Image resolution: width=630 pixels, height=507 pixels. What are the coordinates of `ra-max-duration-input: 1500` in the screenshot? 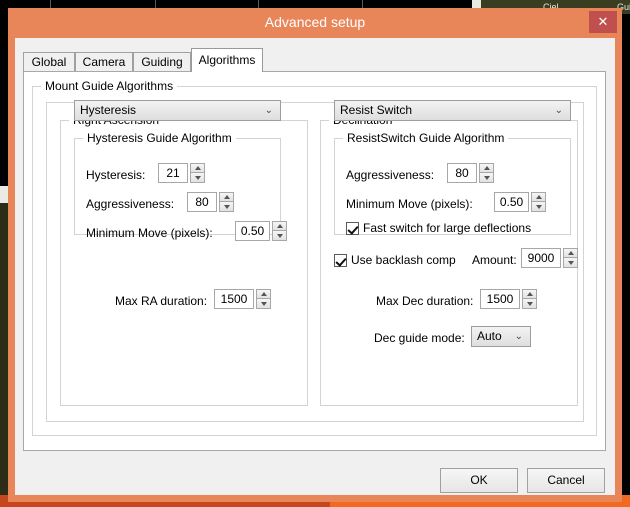 It's located at (234, 299).